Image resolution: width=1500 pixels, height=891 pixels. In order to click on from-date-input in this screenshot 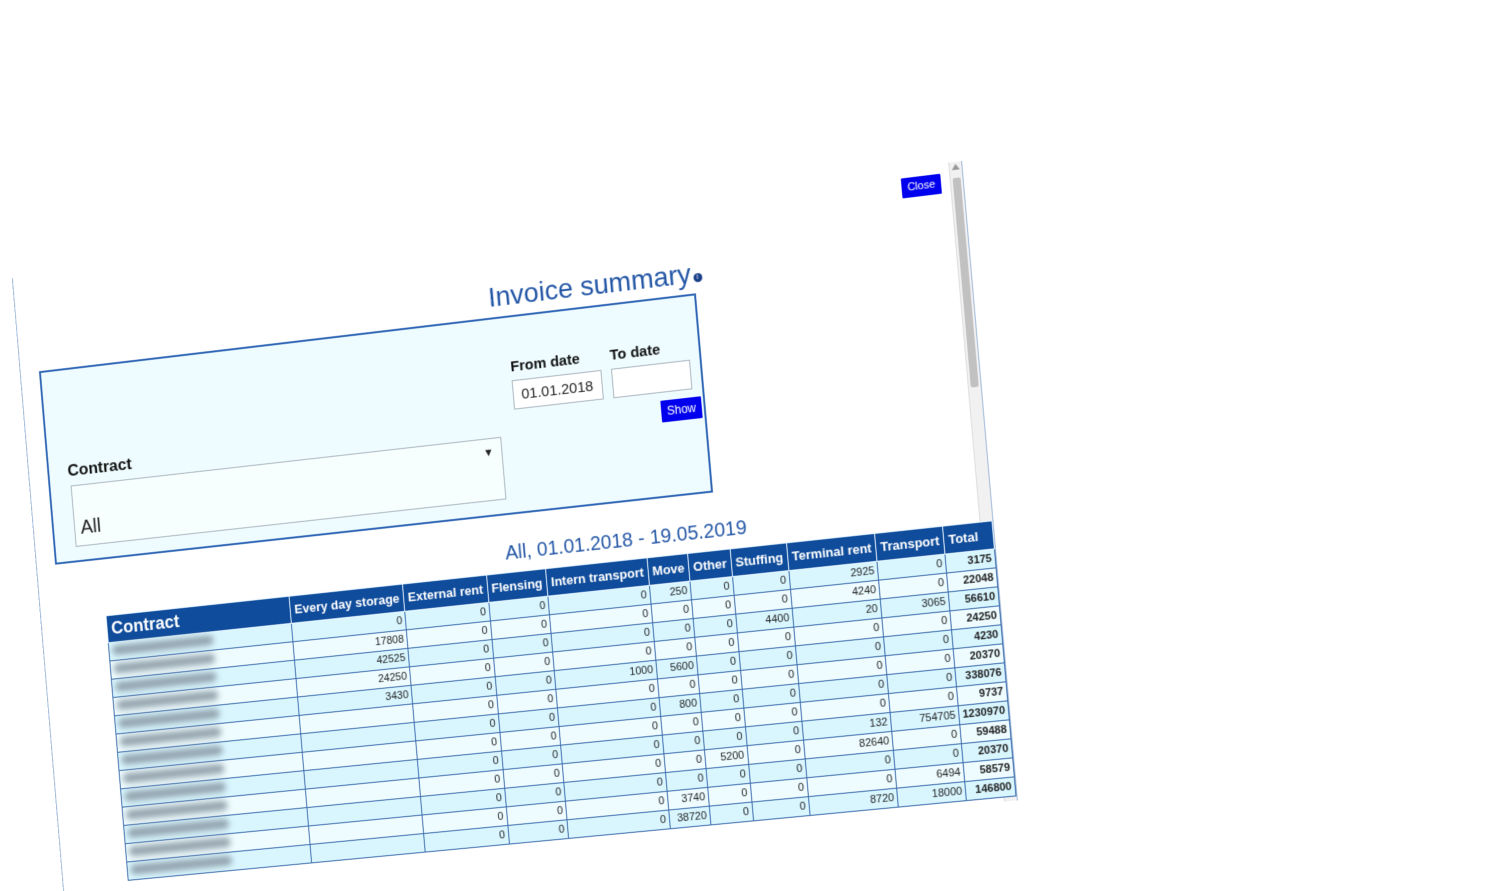, I will do `click(557, 389)`.